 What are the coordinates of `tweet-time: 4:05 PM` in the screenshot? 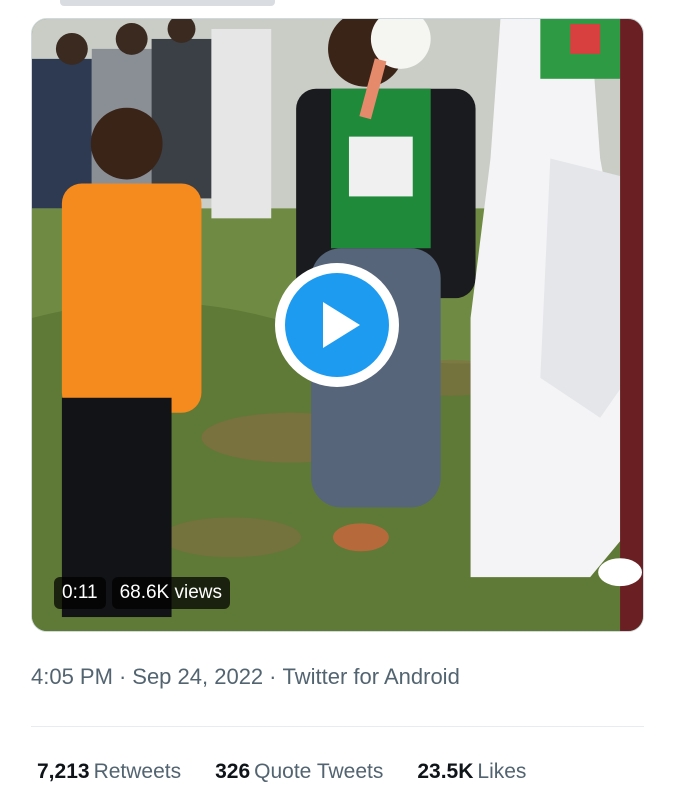 It's located at (72, 676).